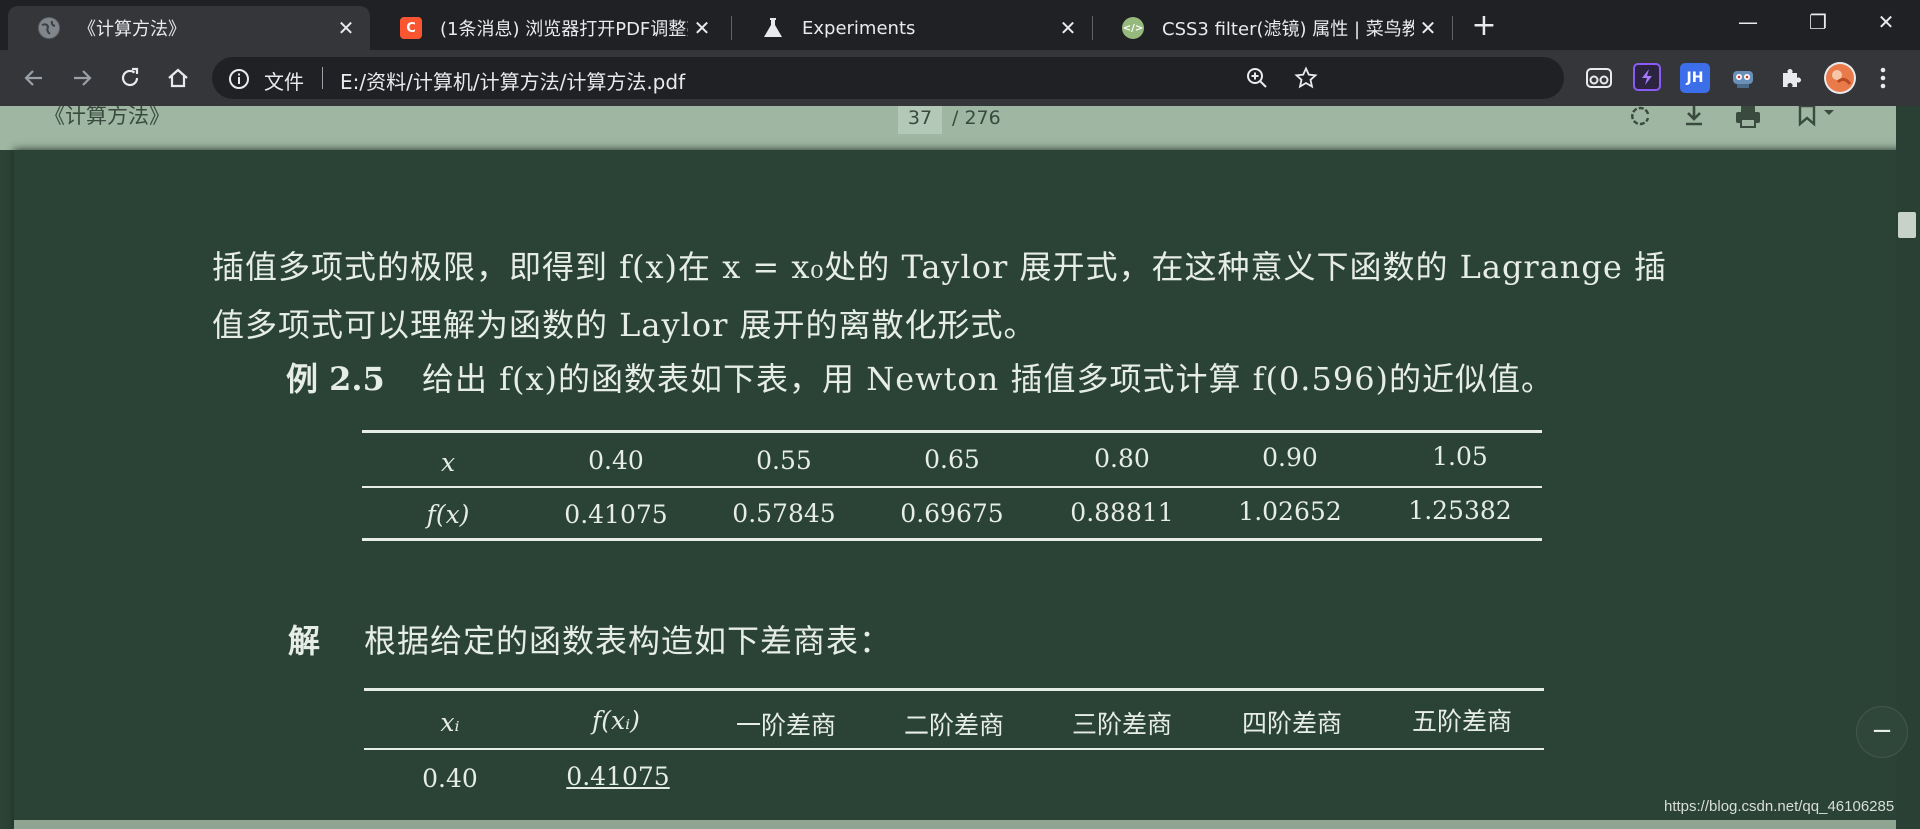  I want to click on pdf-title: 《计算方法》, so click(107, 117).